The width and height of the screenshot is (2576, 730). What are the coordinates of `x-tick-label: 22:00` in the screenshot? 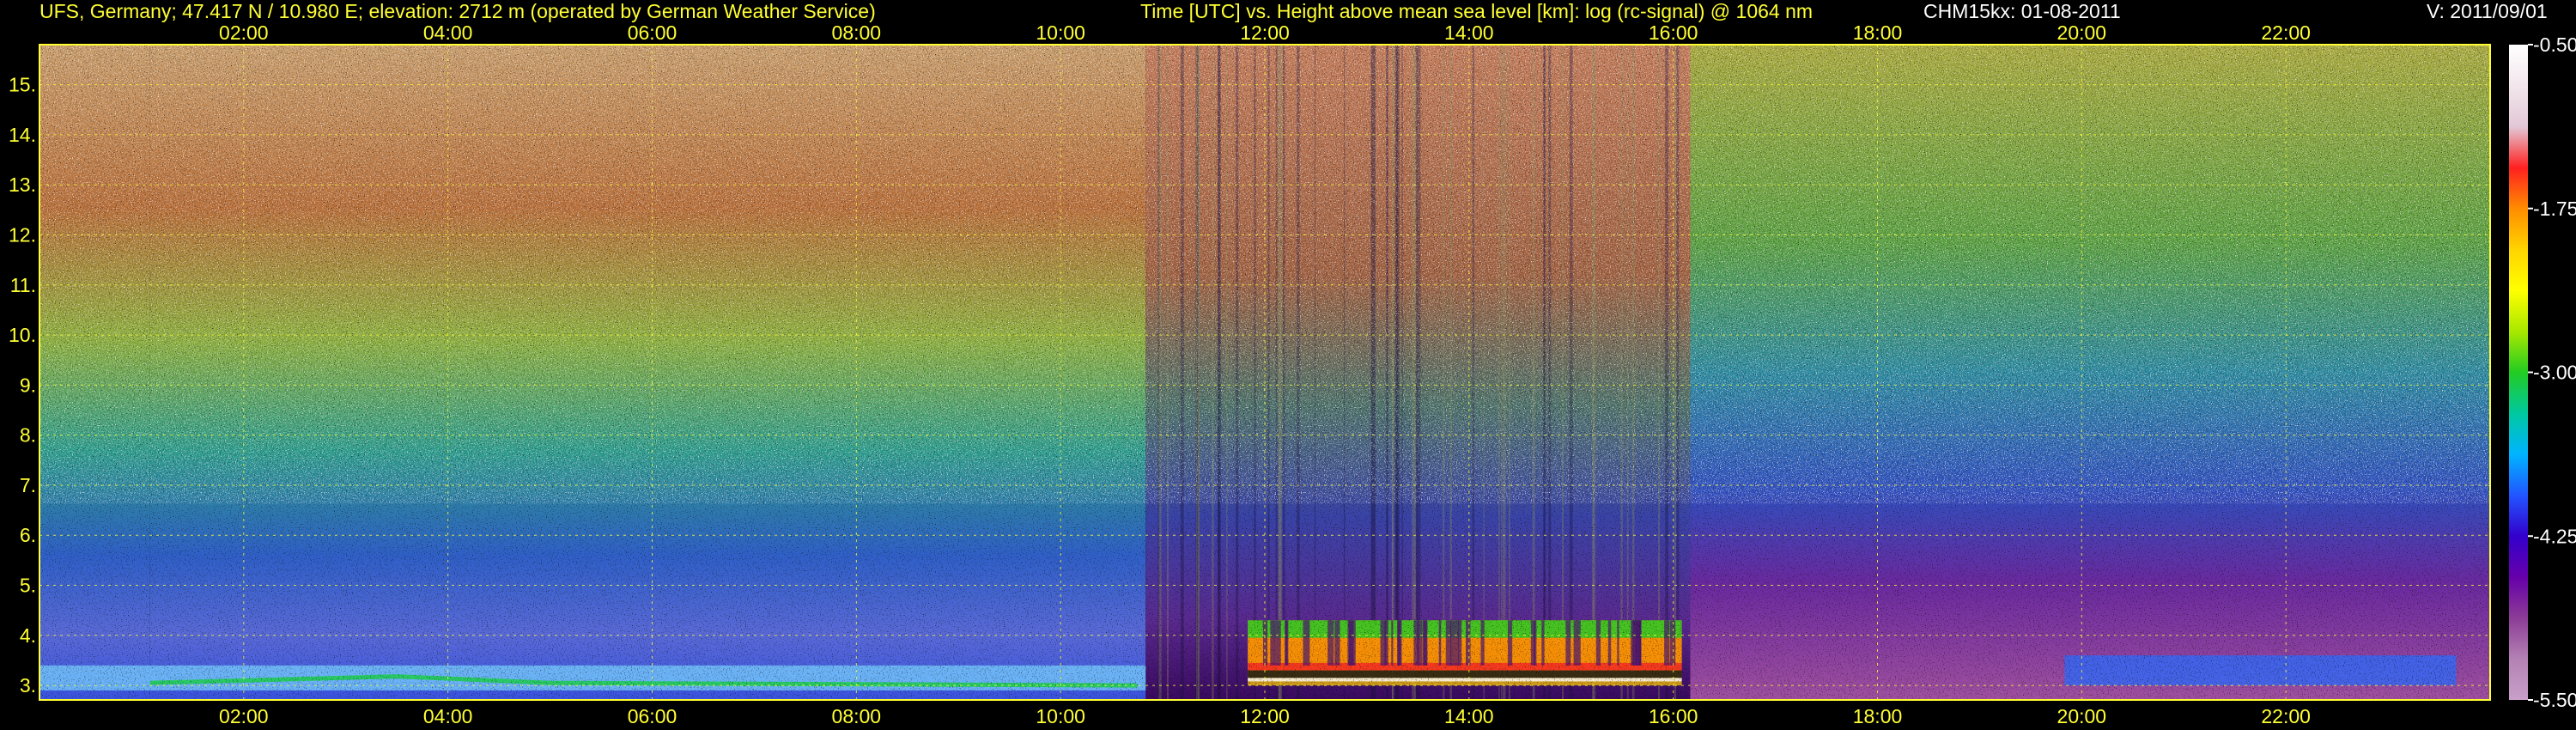 It's located at (2286, 716).